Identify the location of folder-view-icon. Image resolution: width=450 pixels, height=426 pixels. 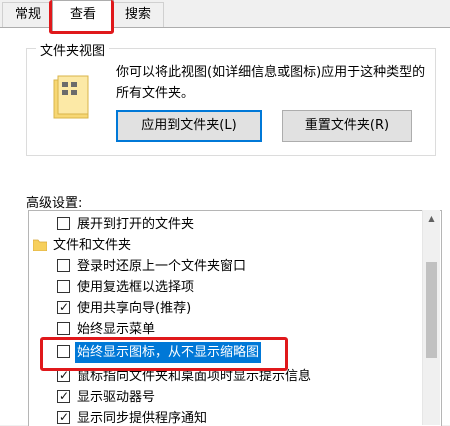
(71, 97).